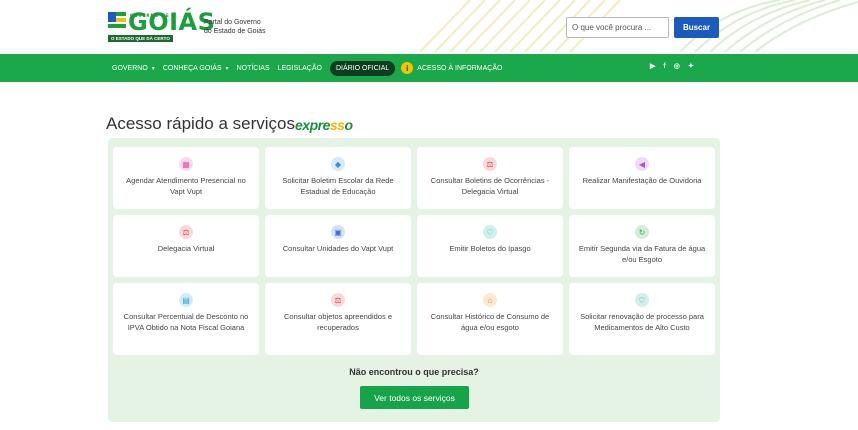 This screenshot has height=430, width=858. Describe the element at coordinates (664, 66) in the screenshot. I see `facebook-icon: f` at that location.